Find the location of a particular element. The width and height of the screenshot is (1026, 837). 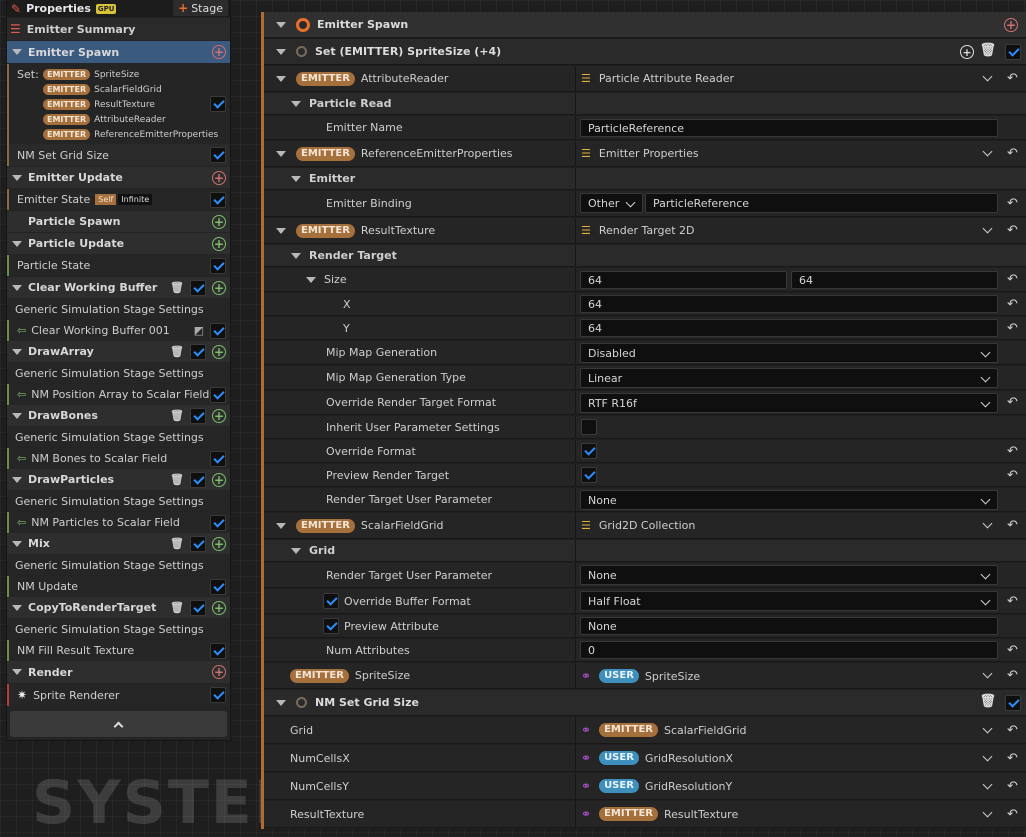

set-module-header: Set (EMITTER) SpriteSize (+4) + 🗑 is located at coordinates (645, 52).